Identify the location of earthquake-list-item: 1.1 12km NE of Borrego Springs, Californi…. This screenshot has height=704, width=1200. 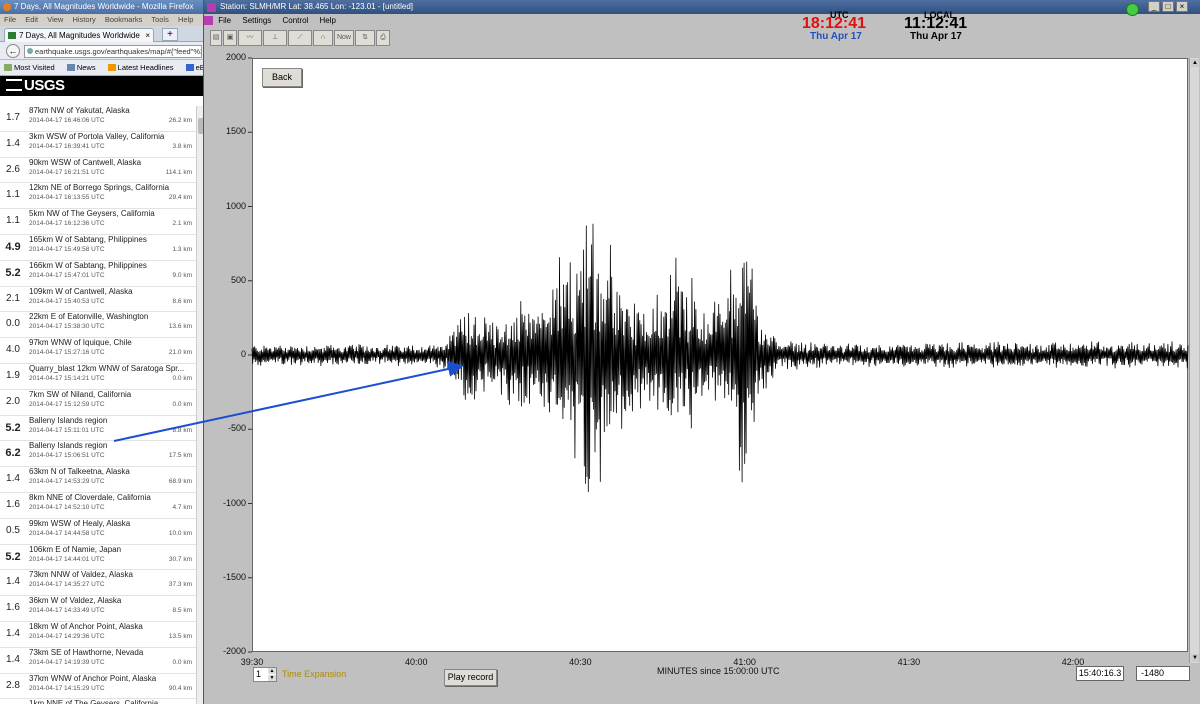
(98, 196).